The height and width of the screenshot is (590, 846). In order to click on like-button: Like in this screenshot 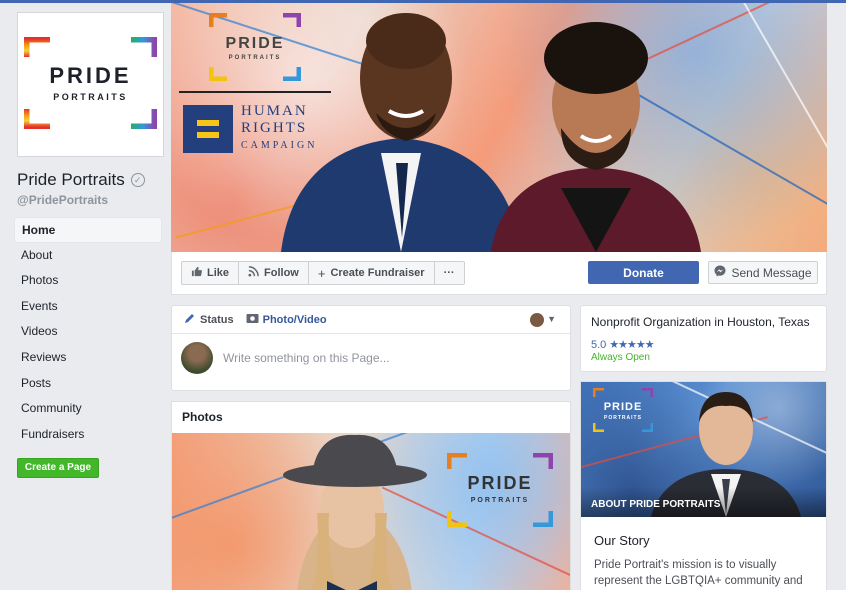, I will do `click(211, 273)`.